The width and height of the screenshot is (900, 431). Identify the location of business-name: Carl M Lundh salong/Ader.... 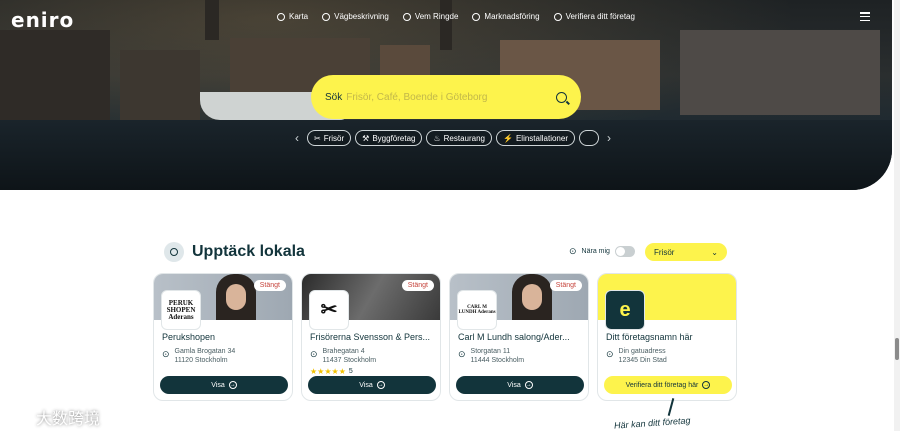
(522, 337).